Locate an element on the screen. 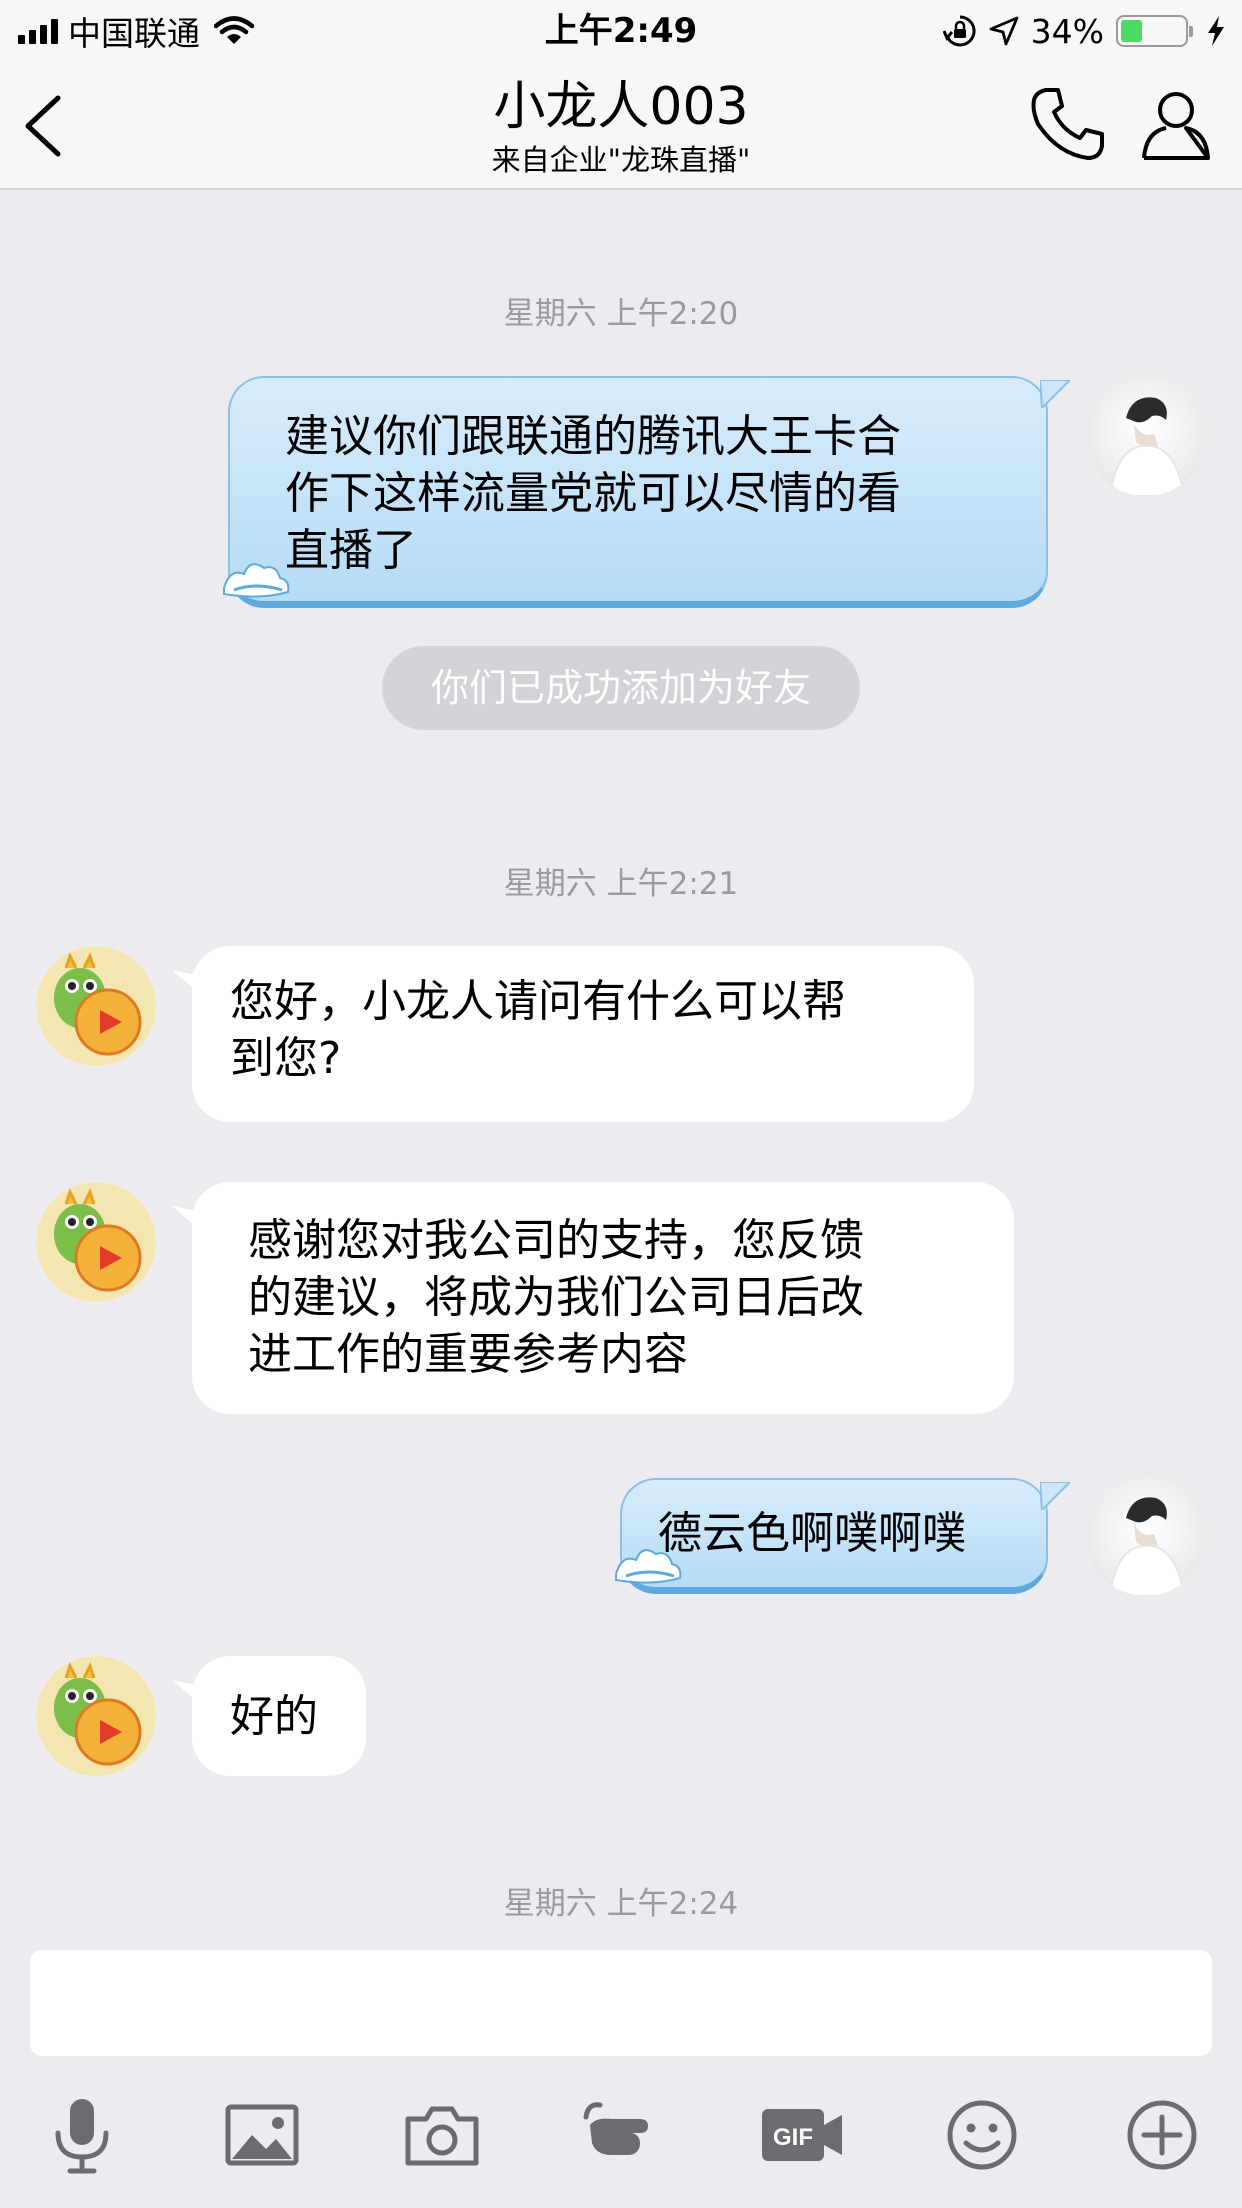 Image resolution: width=1242 pixels, height=2208 pixels. battery-icon is located at coordinates (1154, 31).